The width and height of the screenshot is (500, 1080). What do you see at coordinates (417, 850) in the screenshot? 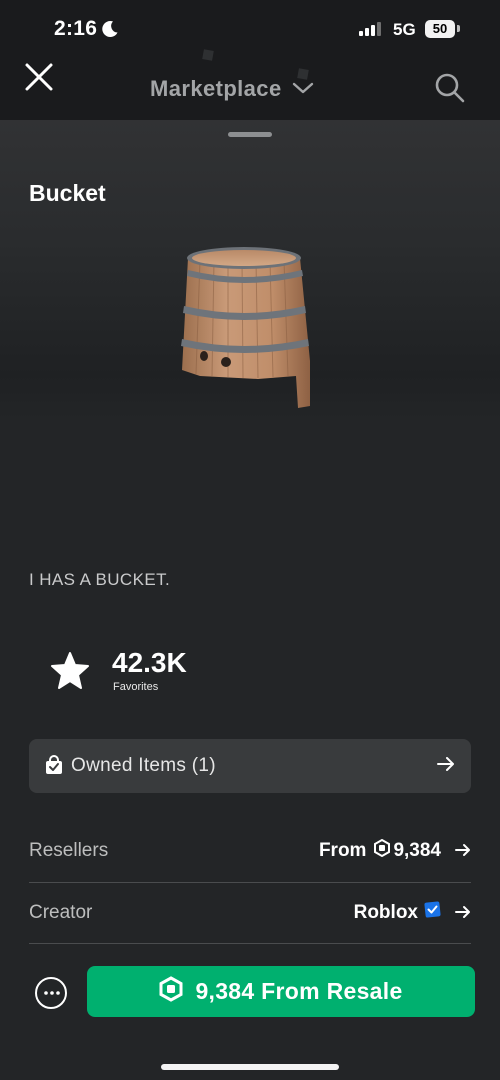
I see `resellers-price: 9,384` at bounding box center [417, 850].